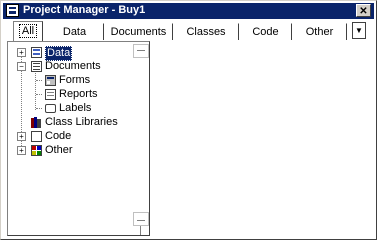  I want to click on tree-label-class-libraries: Class Libraries, so click(81, 122).